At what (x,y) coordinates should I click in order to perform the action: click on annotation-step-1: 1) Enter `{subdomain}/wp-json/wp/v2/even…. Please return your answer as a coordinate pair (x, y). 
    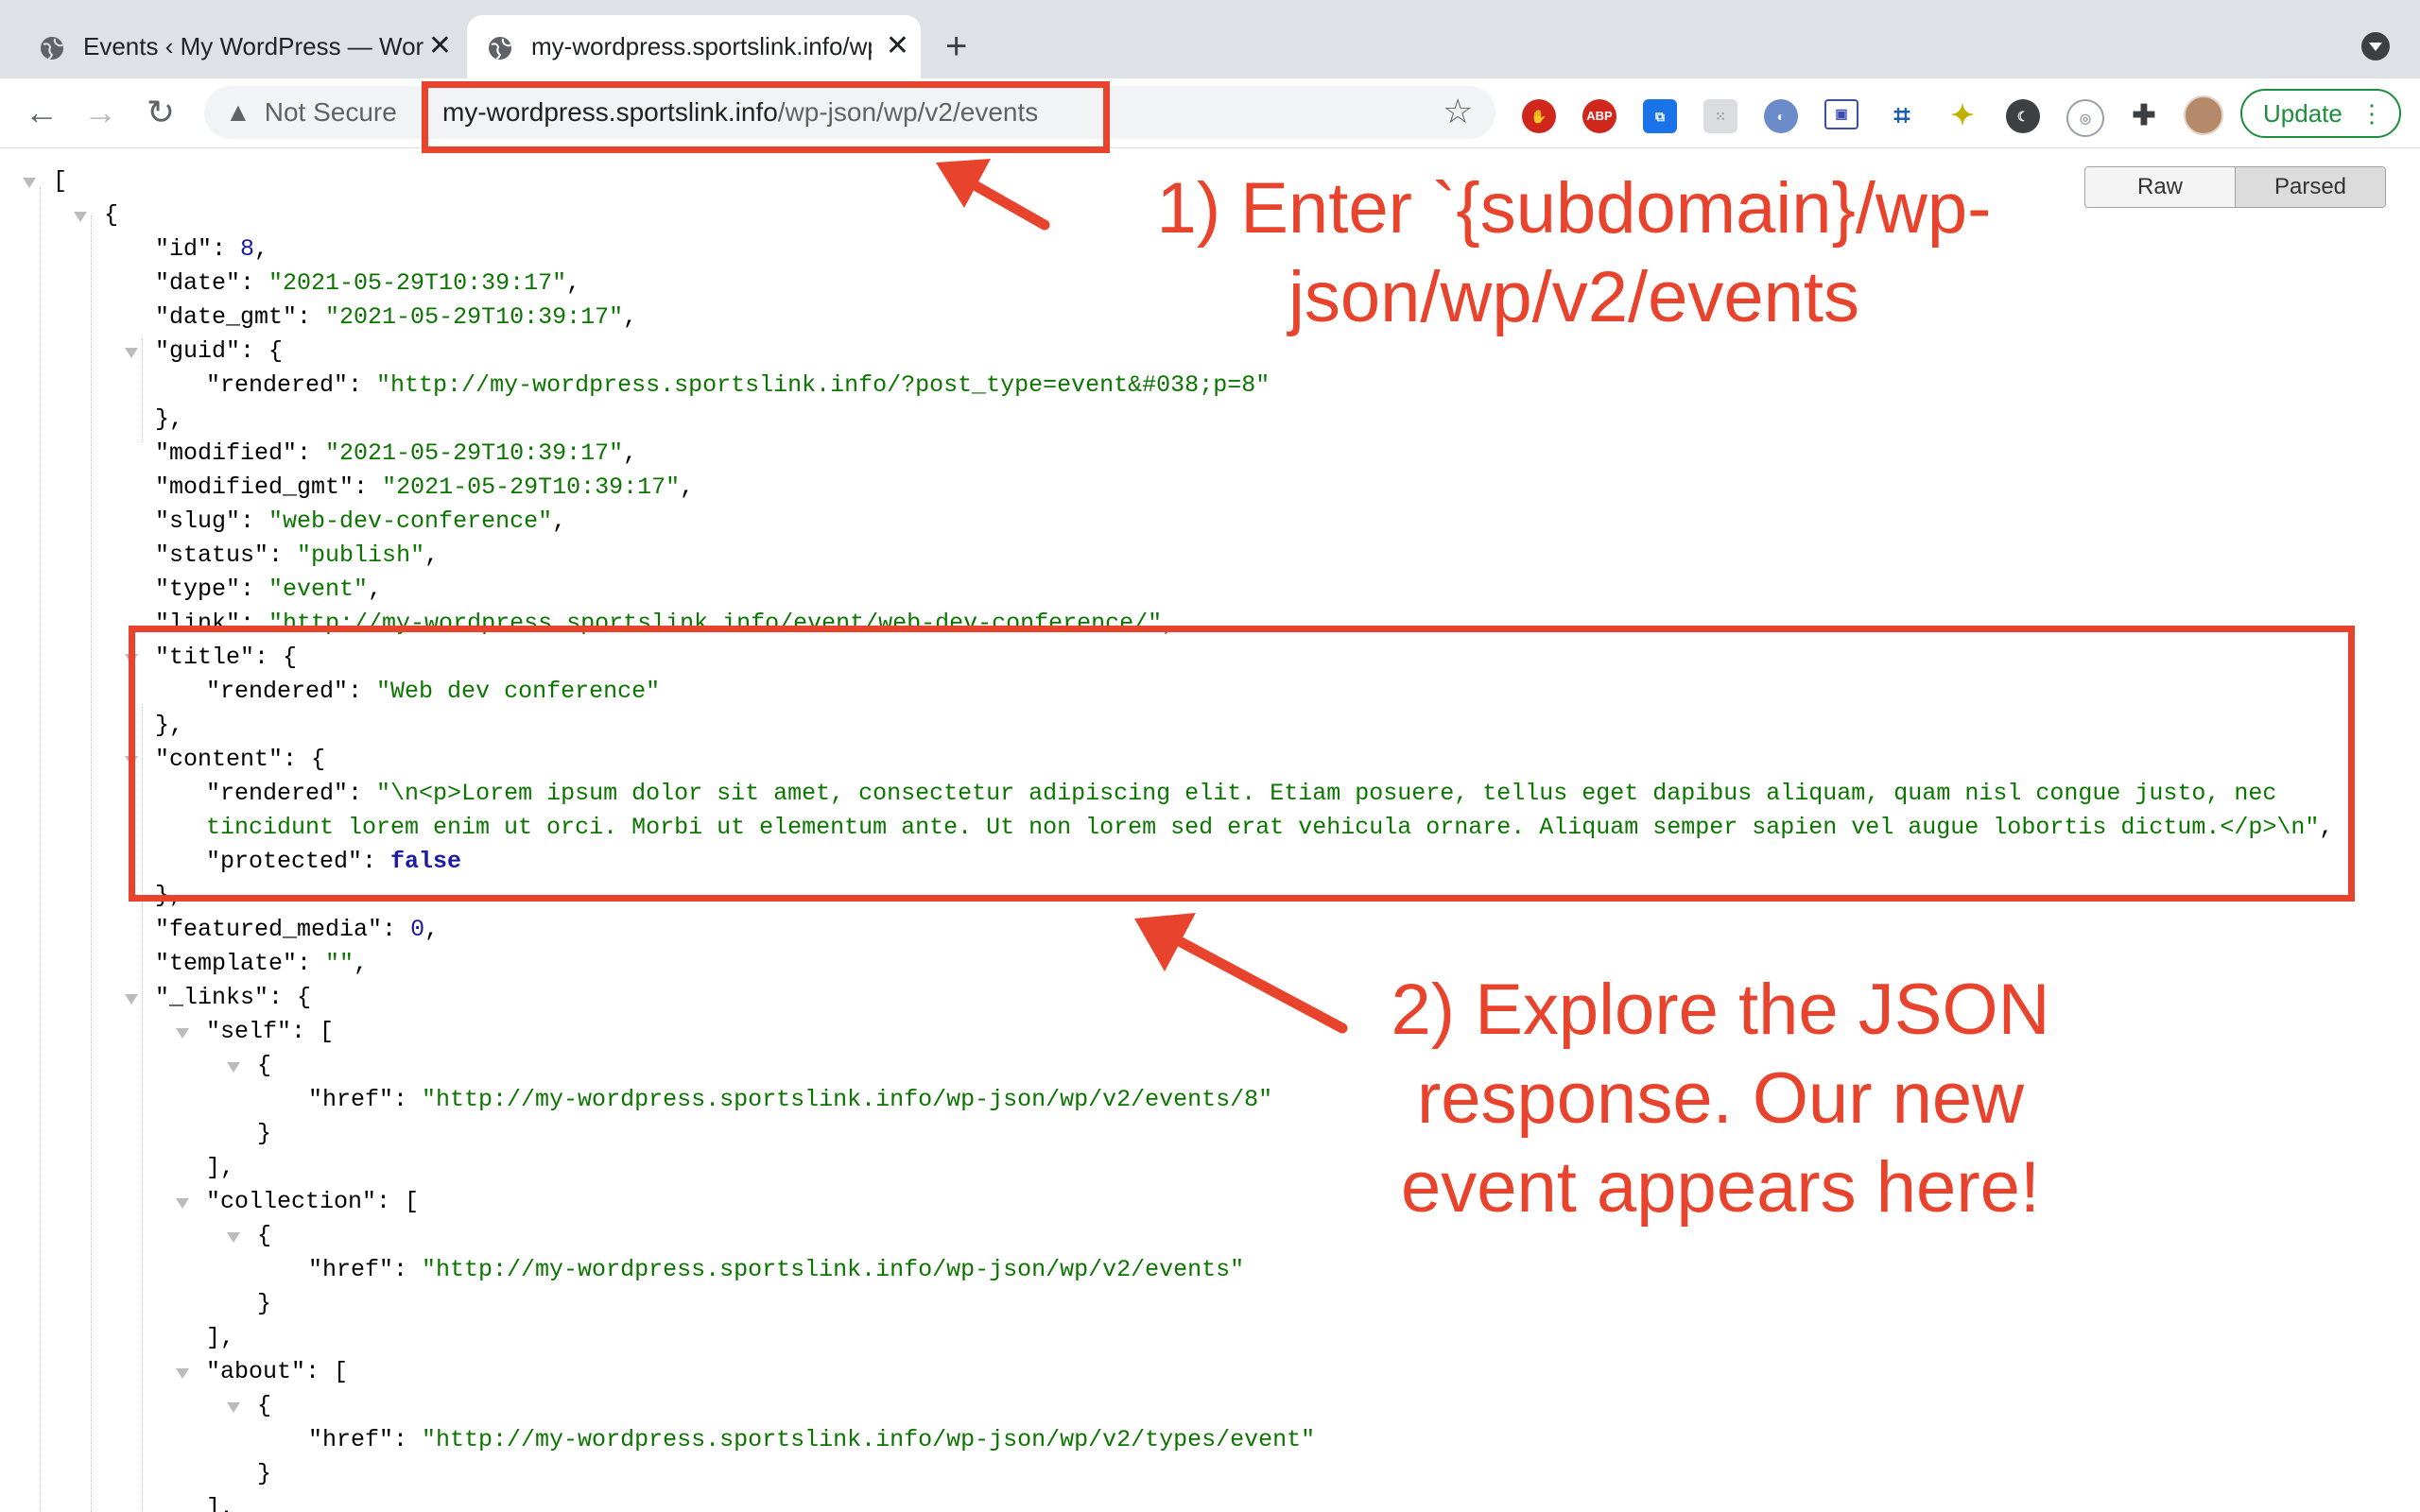
    Looking at the image, I should click on (1574, 252).